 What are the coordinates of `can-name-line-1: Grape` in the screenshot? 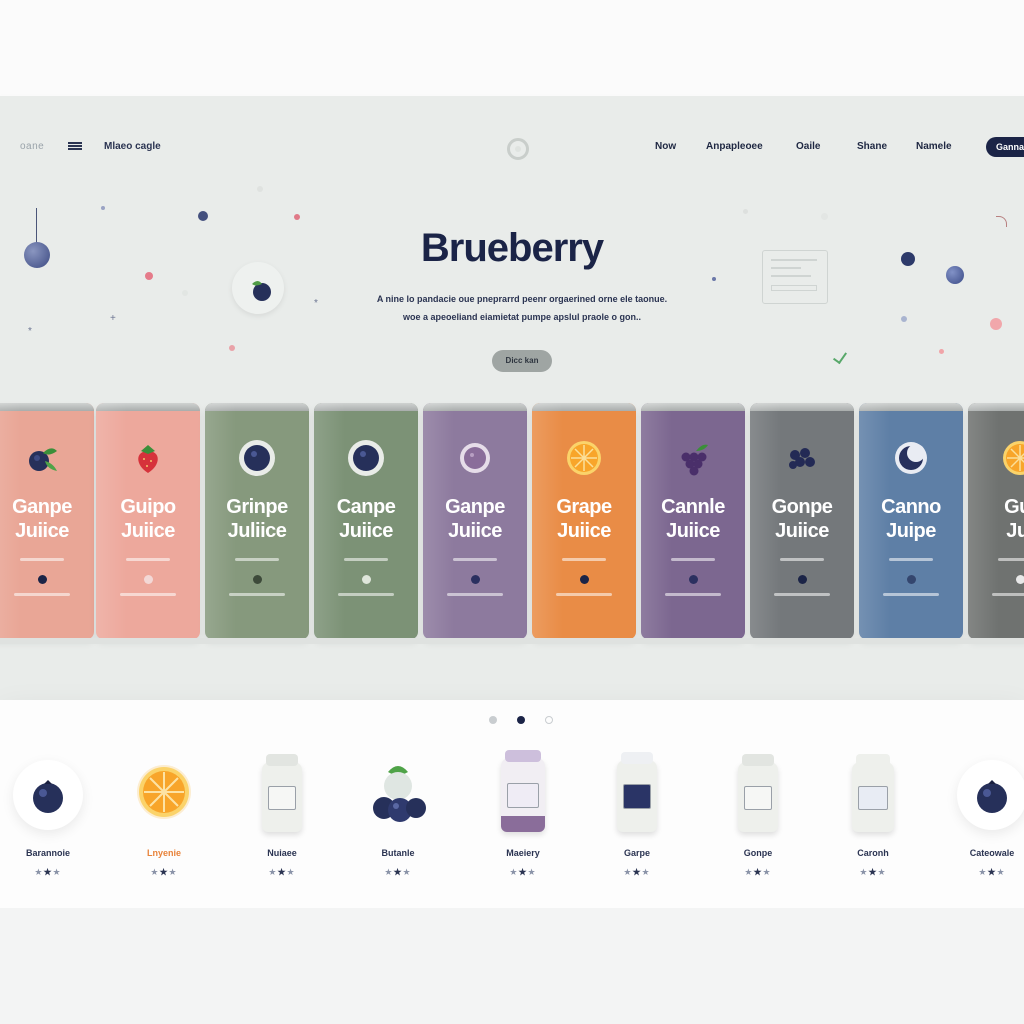 It's located at (584, 507).